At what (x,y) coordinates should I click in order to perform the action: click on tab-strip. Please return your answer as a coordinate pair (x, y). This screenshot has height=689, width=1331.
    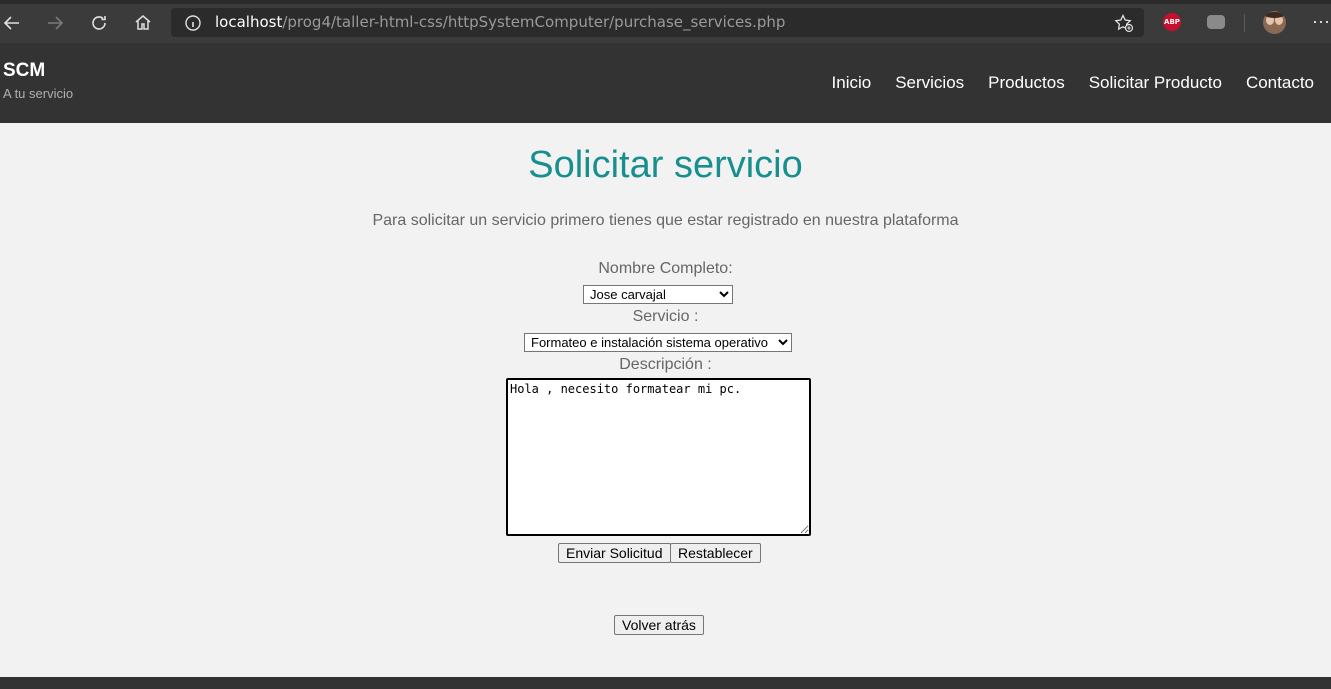
    Looking at the image, I should click on (665, 2).